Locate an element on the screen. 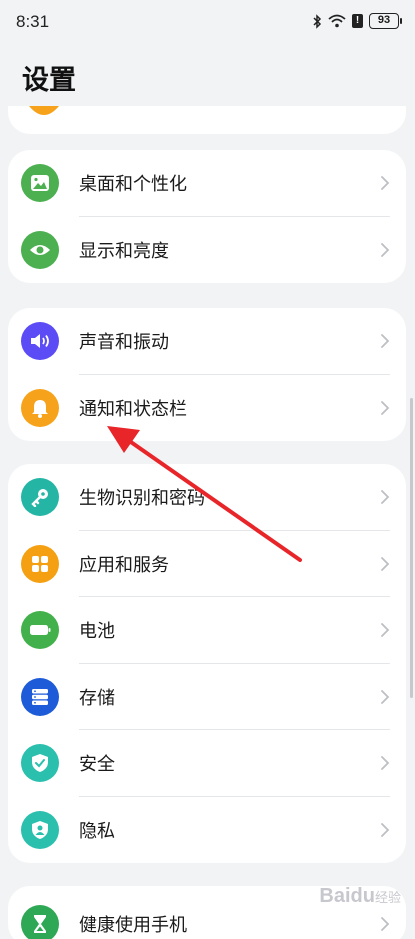 This screenshot has height=939, width=415. key-icon is located at coordinates (40, 497).